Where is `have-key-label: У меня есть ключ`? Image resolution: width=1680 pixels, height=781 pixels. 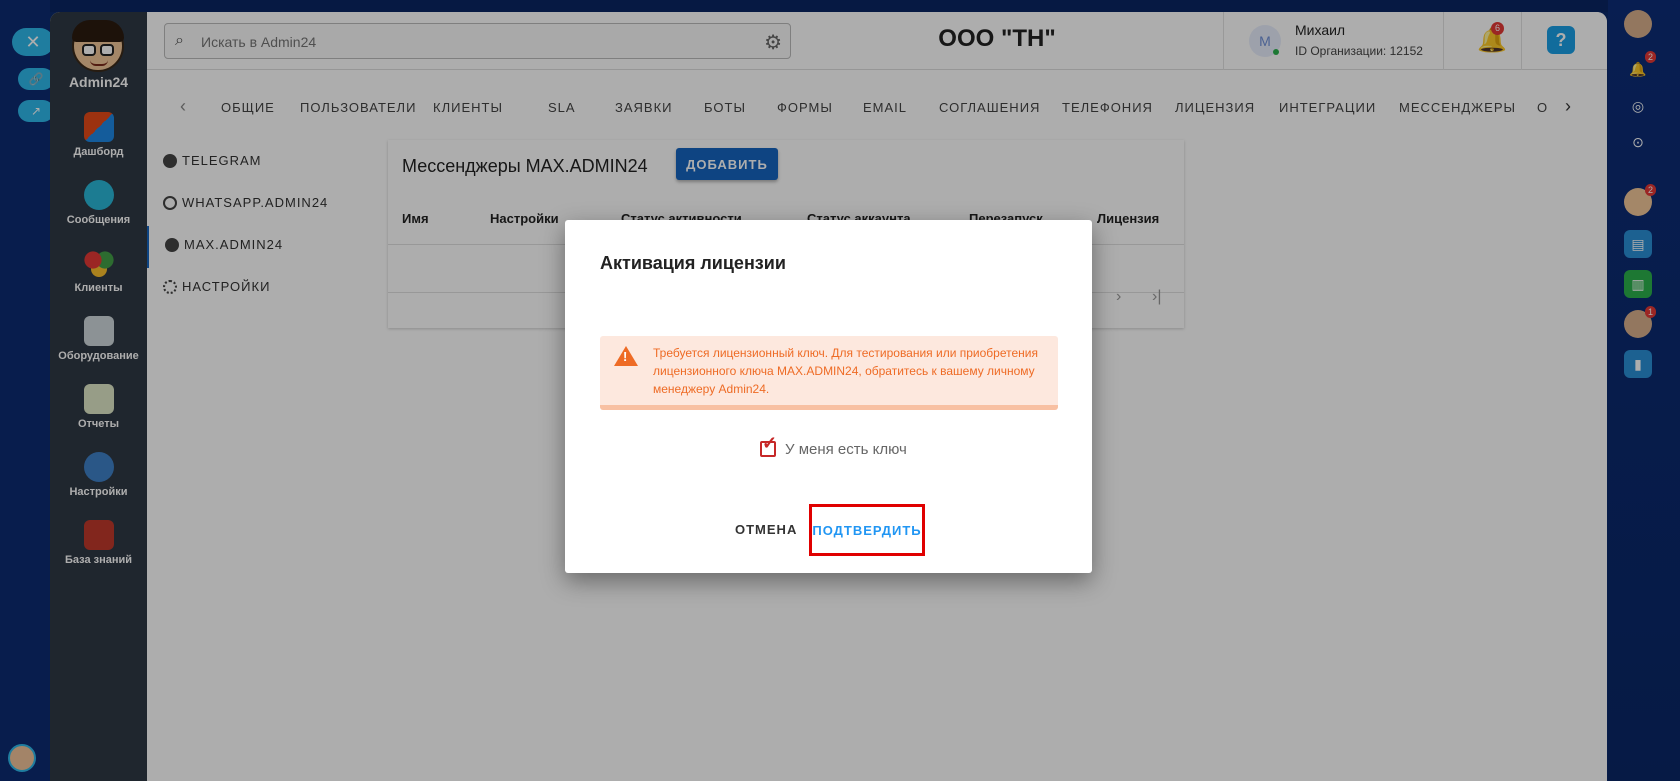 have-key-label: У меня есть ключ is located at coordinates (846, 449).